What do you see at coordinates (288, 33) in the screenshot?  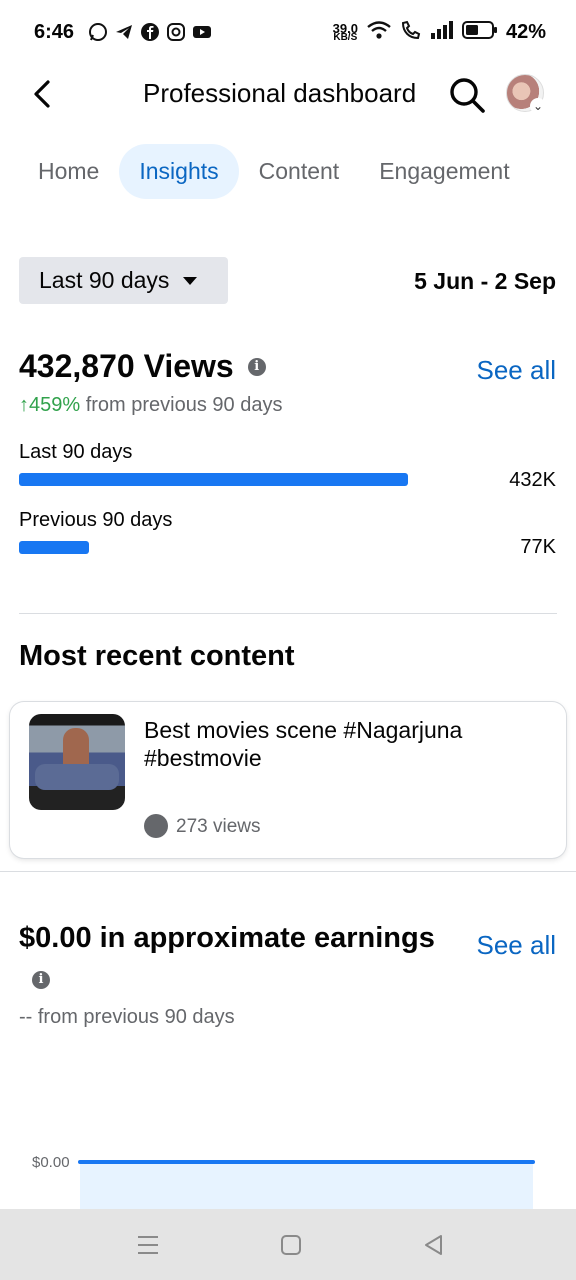 I see `status-bar: 6:46 39.0 KB/S 42%` at bounding box center [288, 33].